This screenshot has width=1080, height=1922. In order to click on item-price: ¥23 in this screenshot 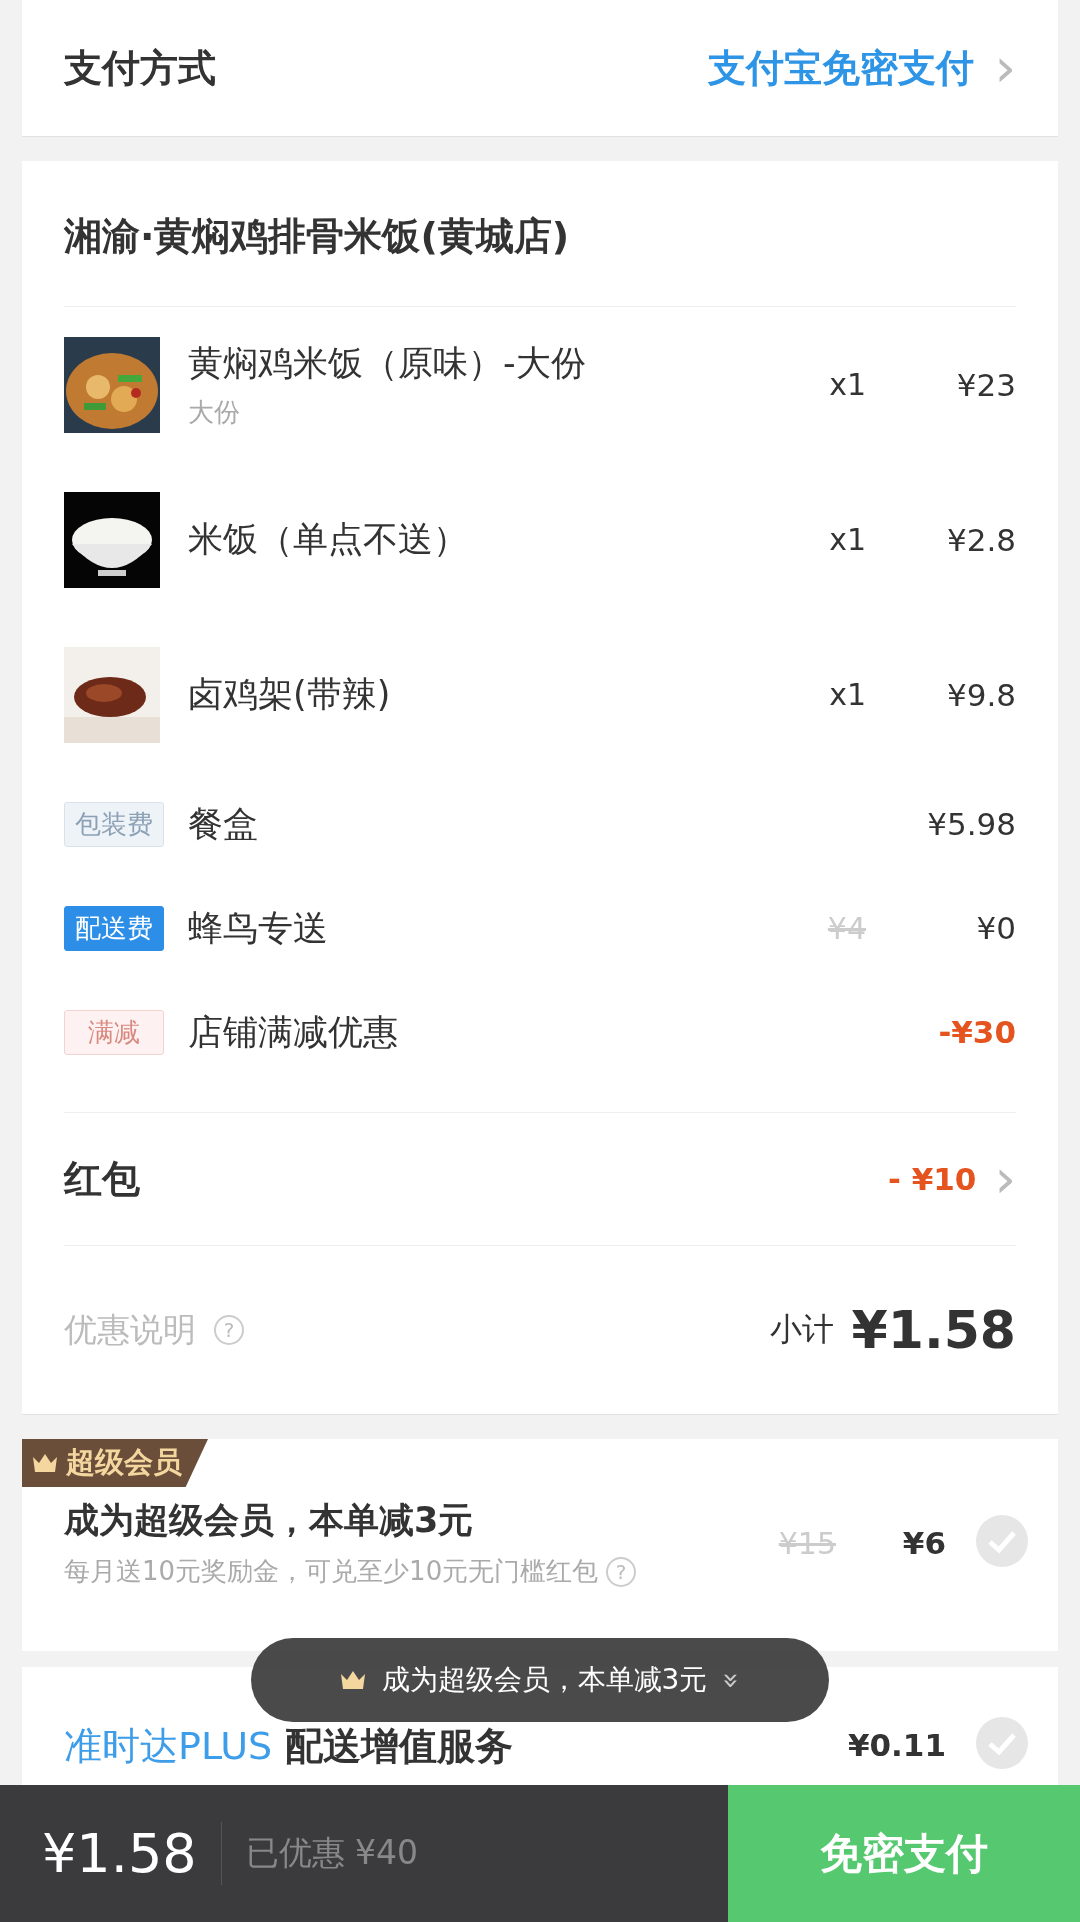, I will do `click(985, 384)`.